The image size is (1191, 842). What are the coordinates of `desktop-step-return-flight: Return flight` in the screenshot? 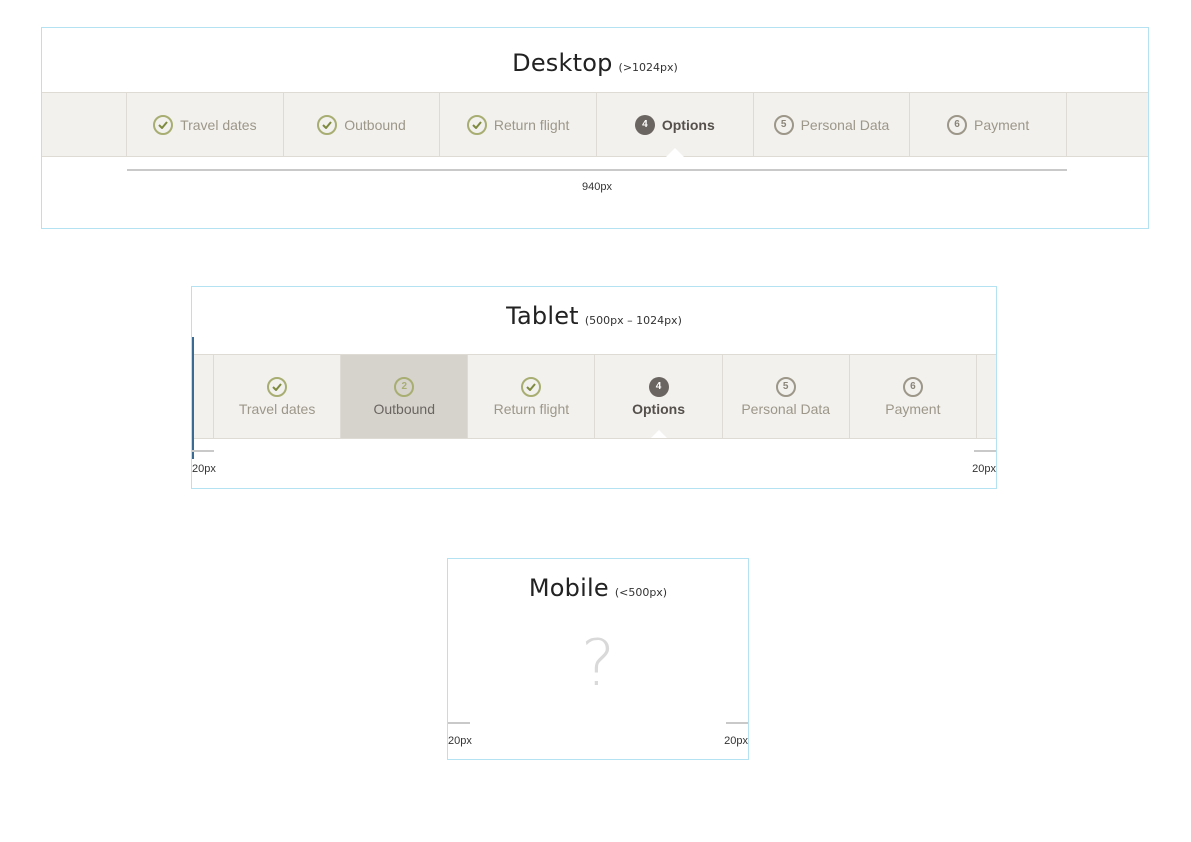 It's located at (518, 124).